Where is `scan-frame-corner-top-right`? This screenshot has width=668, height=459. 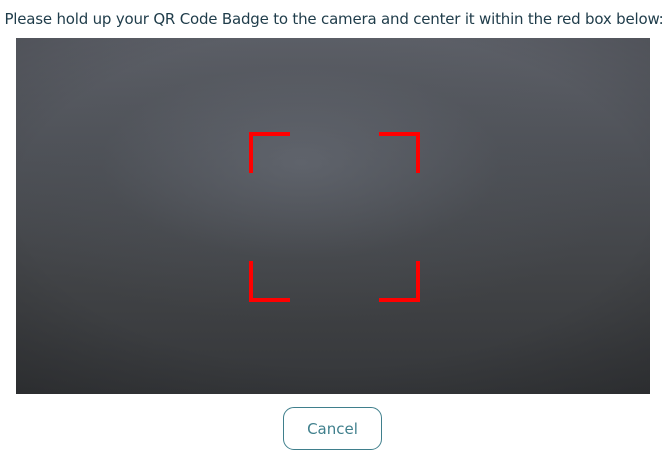 scan-frame-corner-top-right is located at coordinates (399, 152).